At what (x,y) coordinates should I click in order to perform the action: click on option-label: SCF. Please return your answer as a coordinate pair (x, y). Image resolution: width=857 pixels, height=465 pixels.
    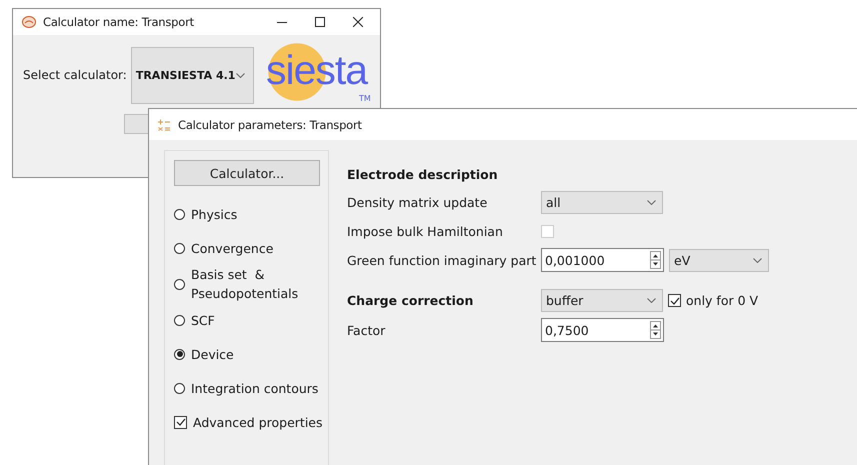
    Looking at the image, I should click on (203, 320).